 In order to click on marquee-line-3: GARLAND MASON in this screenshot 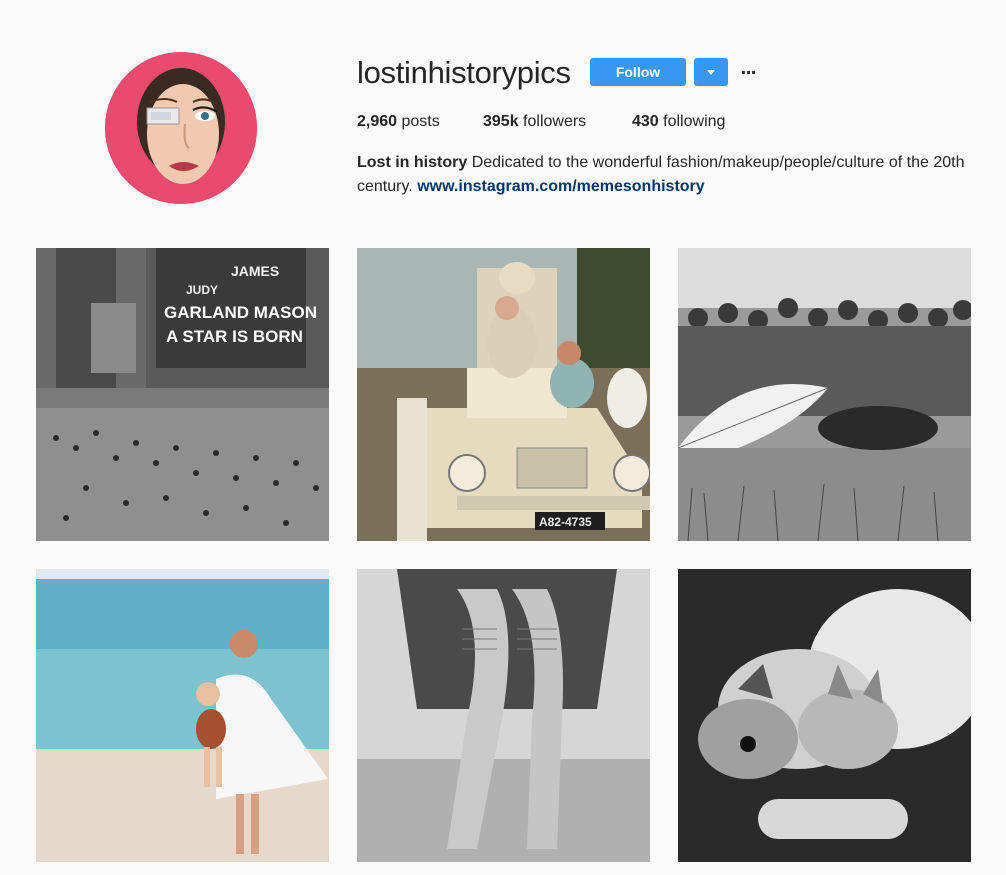, I will do `click(240, 312)`.